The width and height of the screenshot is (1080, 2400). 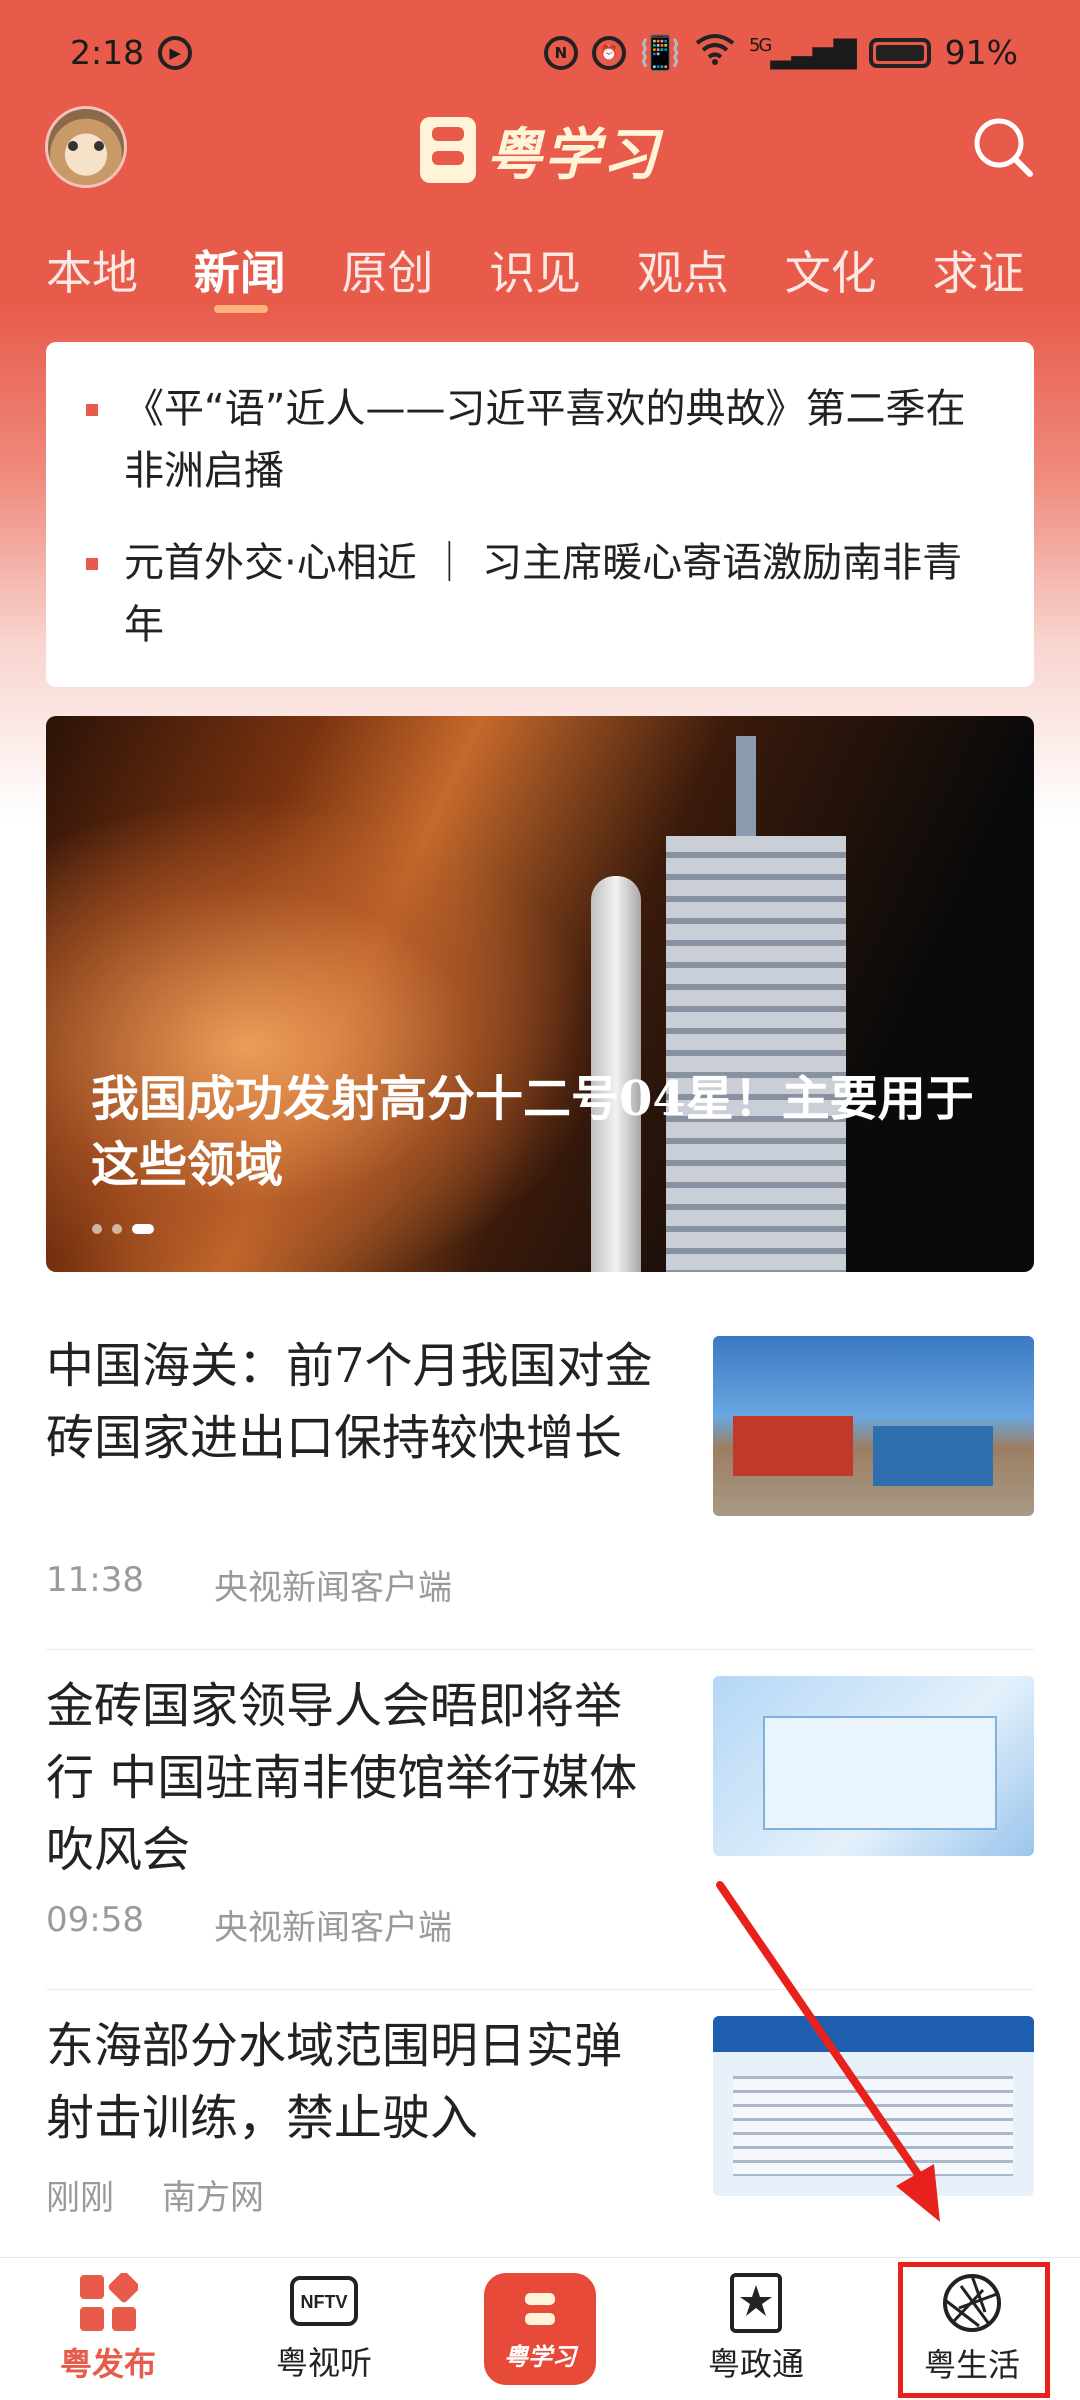 What do you see at coordinates (540, 1480) in the screenshot?
I see `news-item: 中国海关：前7个月我国对金砖国家进出口保持较快增长 11:38 央视新闻客户端` at bounding box center [540, 1480].